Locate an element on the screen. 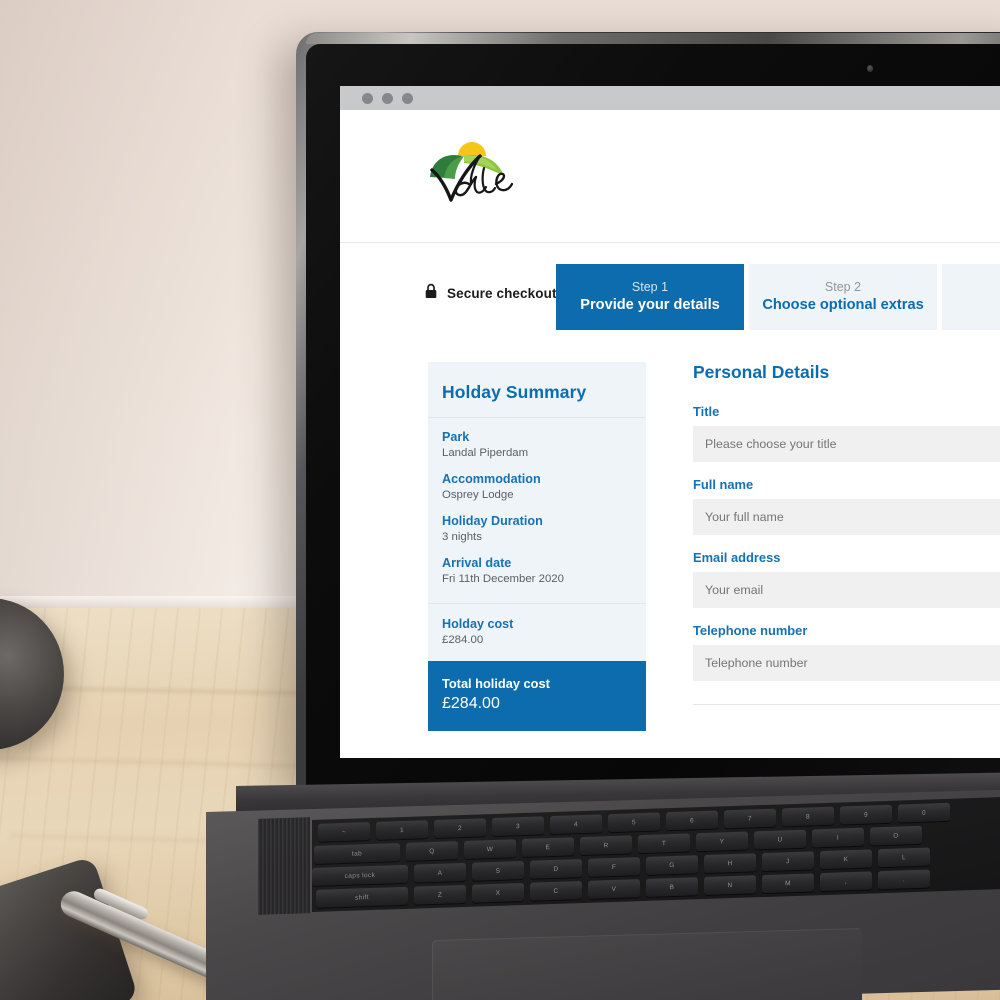 Image resolution: width=1000 pixels, height=1000 pixels. keyboard-key: R is located at coordinates (606, 845).